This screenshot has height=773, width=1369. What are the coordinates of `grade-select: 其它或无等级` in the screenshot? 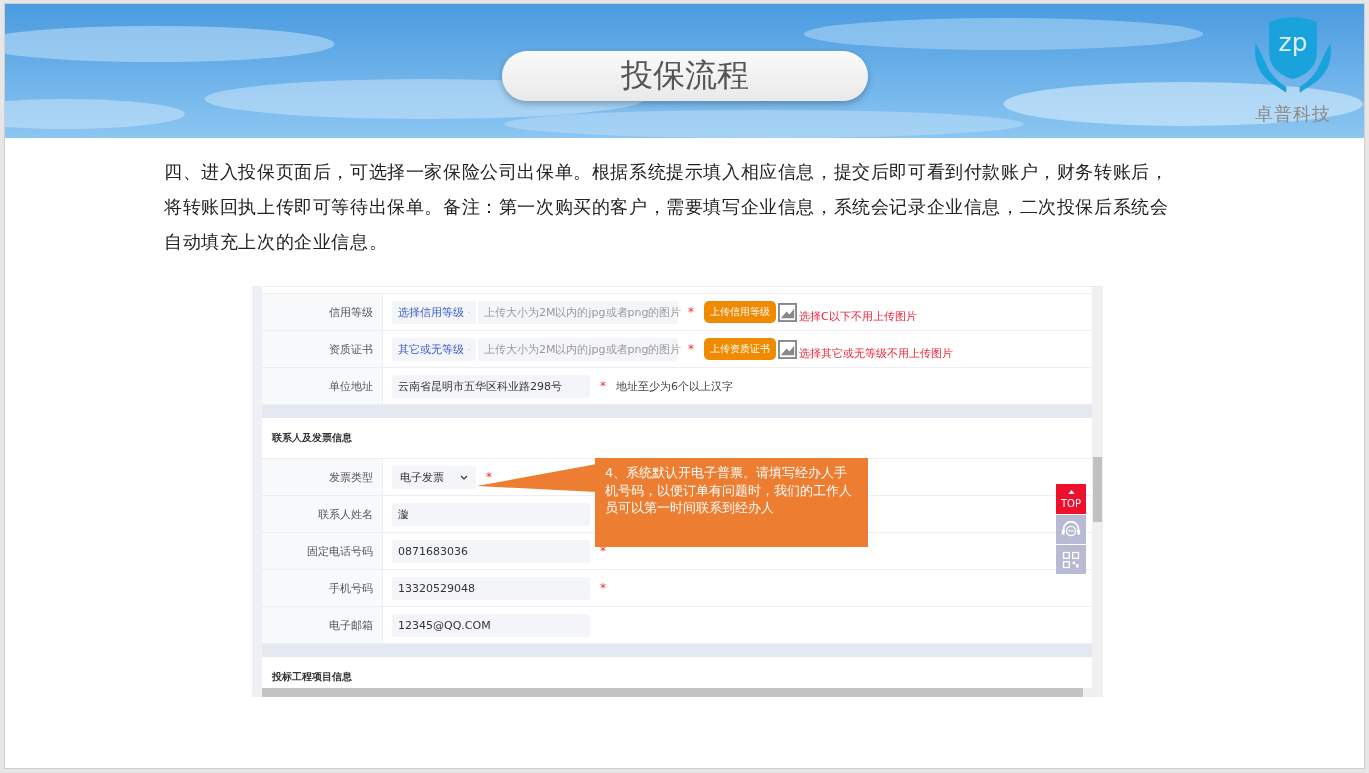 It's located at (434, 349).